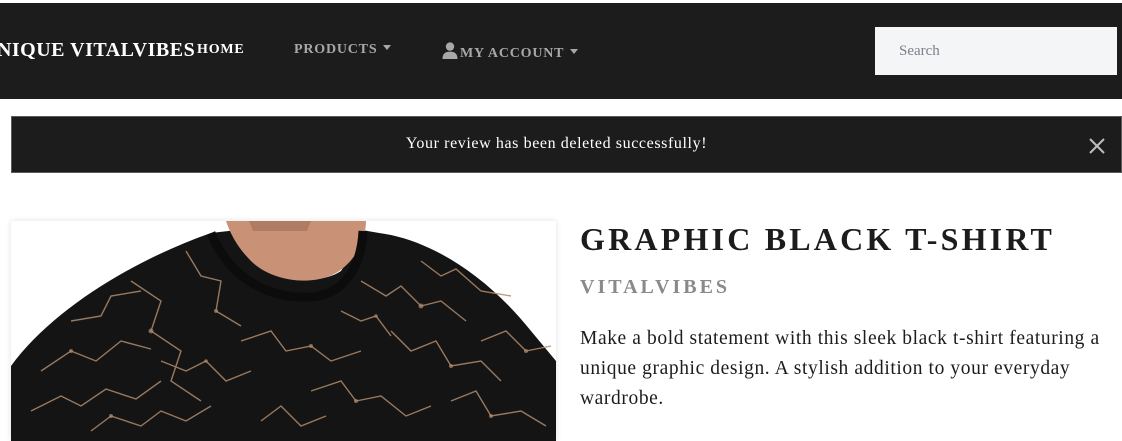 The image size is (1122, 441). I want to click on user-icon, so click(450, 50).